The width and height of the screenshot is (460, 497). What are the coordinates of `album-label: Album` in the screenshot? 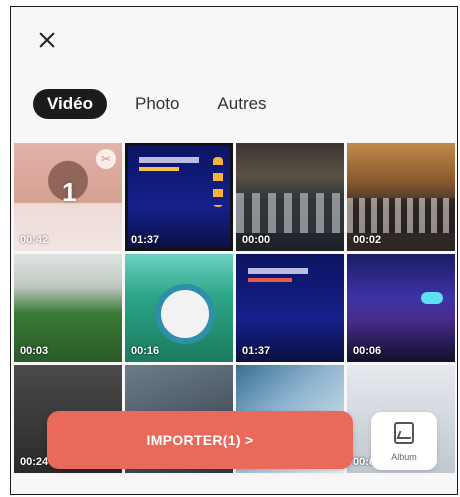 It's located at (404, 457).